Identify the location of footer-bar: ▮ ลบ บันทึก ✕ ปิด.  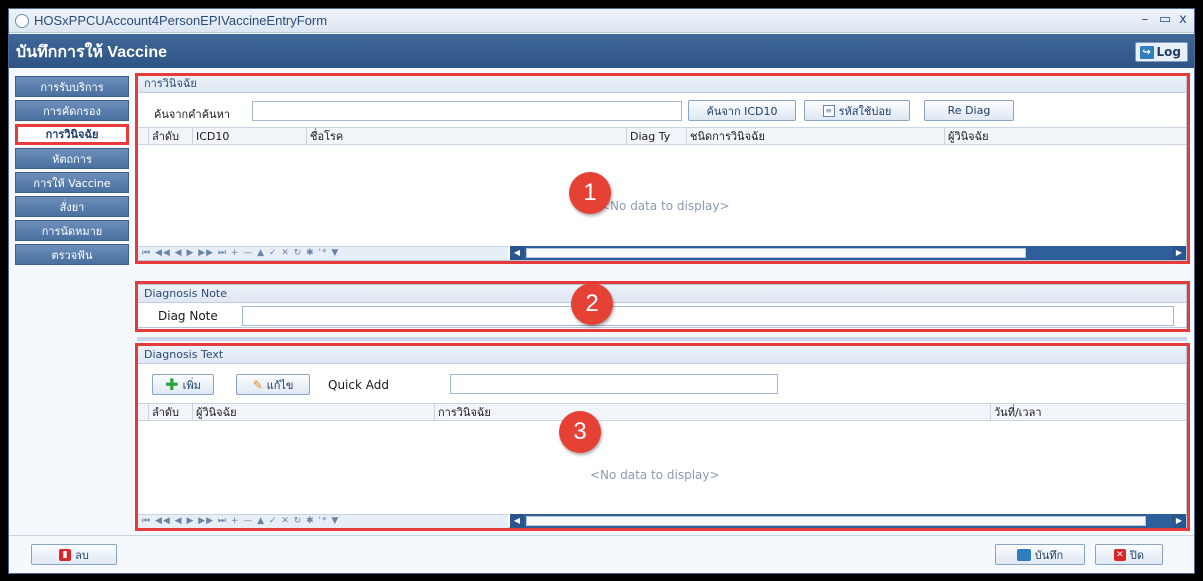
(601, 554).